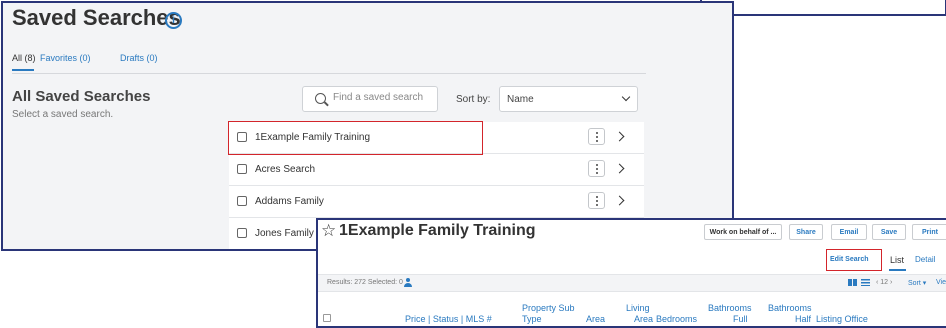 The image size is (946, 328). What do you see at coordinates (365, 282) in the screenshot?
I see `results-count: Results: 272 Selected: 0` at bounding box center [365, 282].